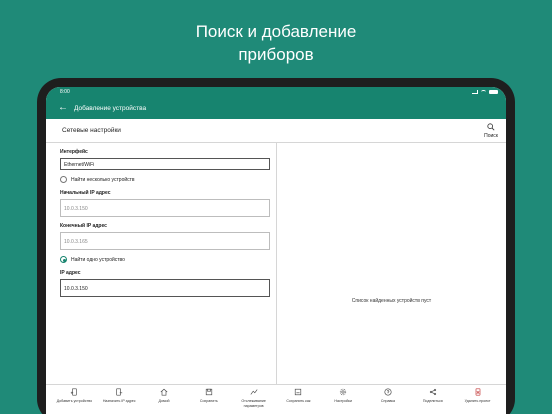 The image size is (552, 414). I want to click on toolbar-help: Справка, so click(388, 401).